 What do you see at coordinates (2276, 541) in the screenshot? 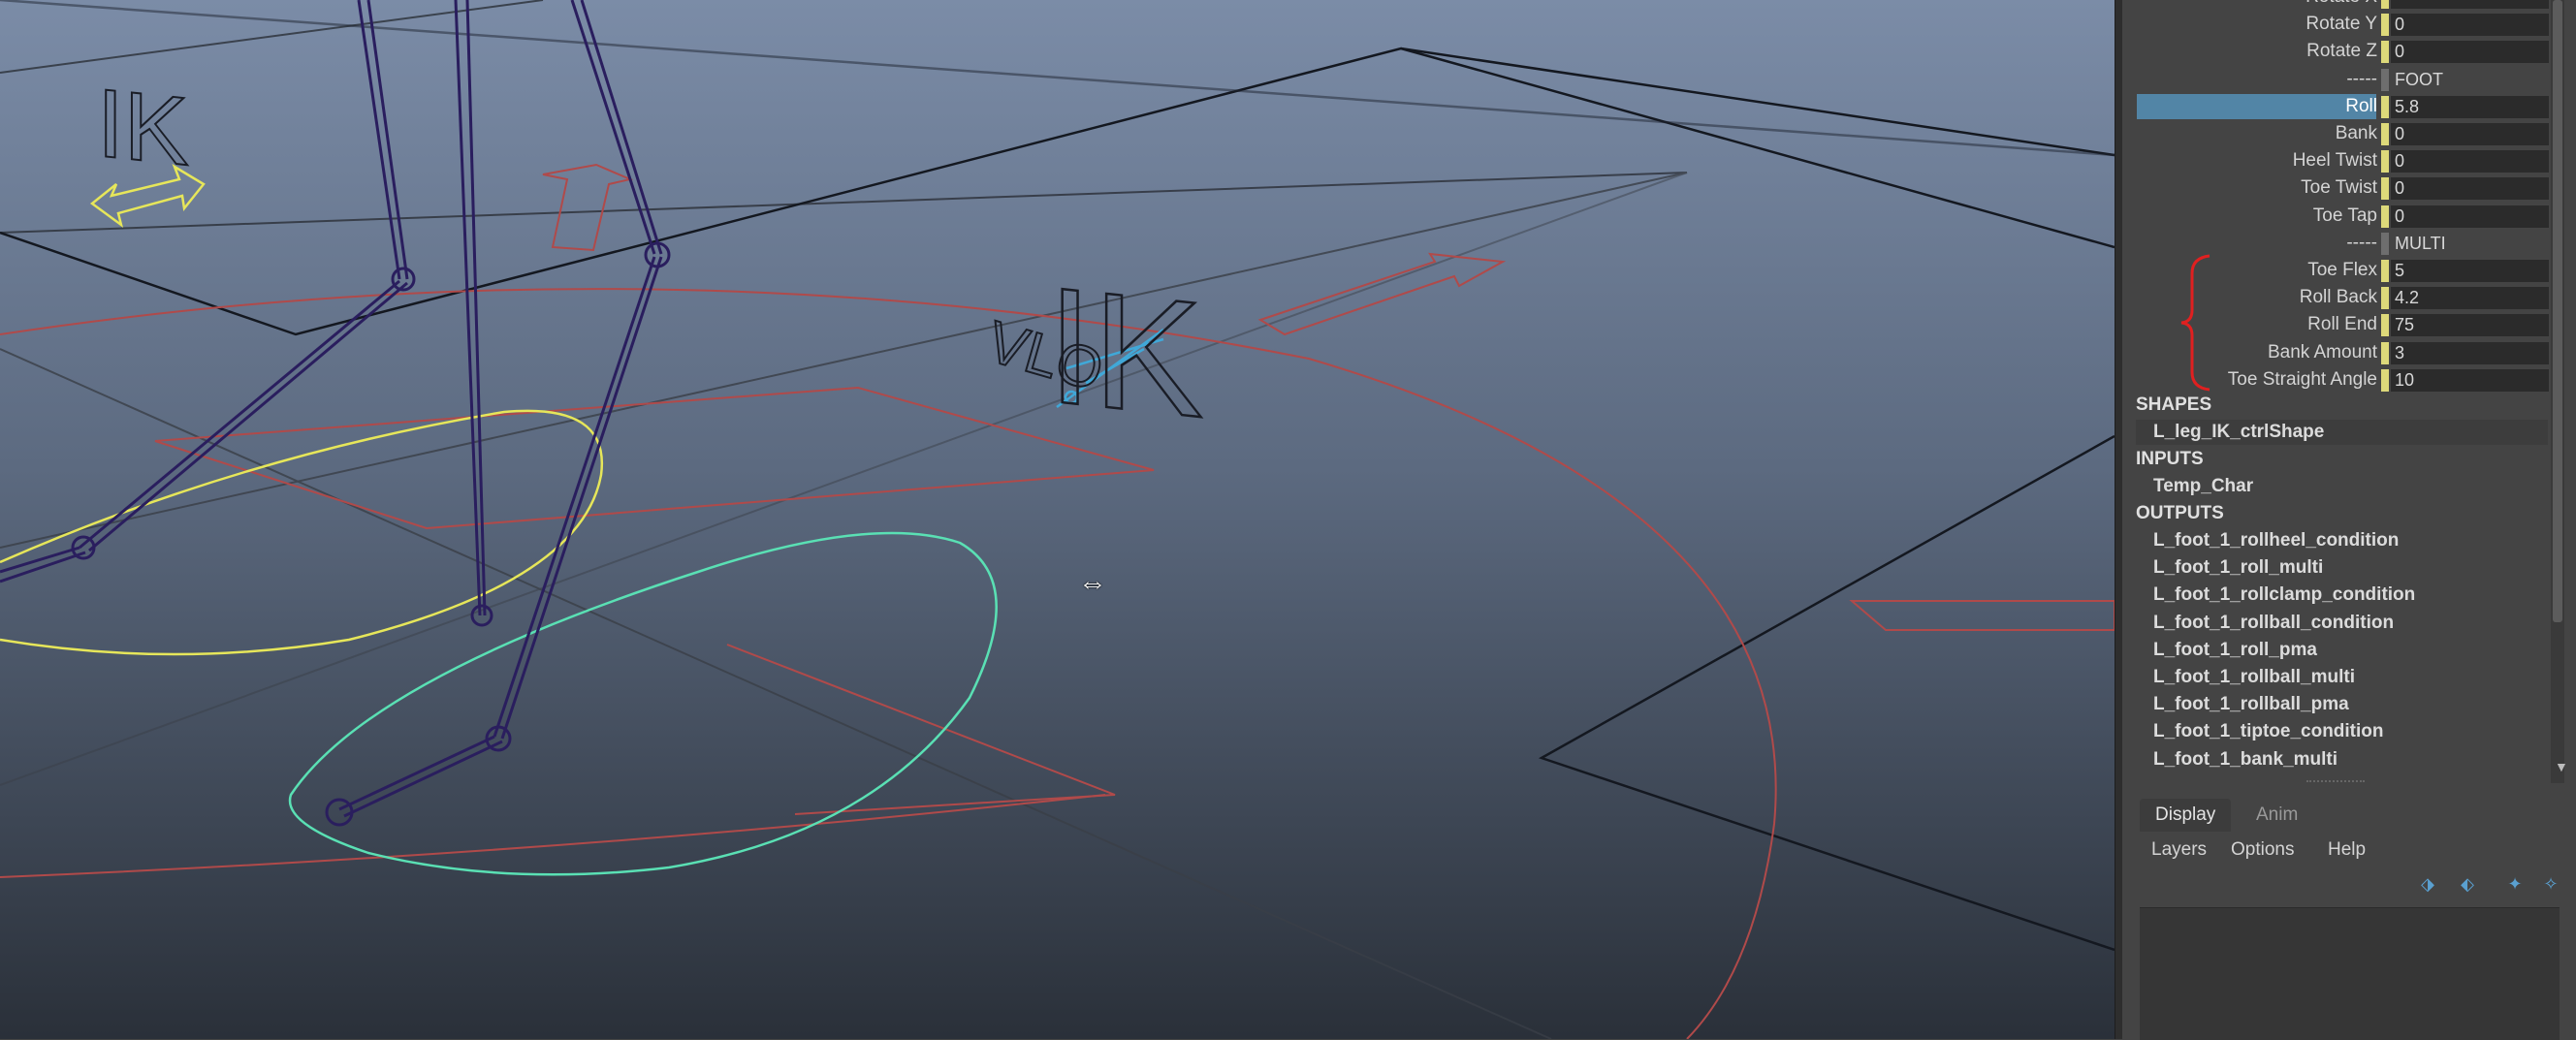
I see `output-node: L_foot_1_rollheel_condition` at bounding box center [2276, 541].